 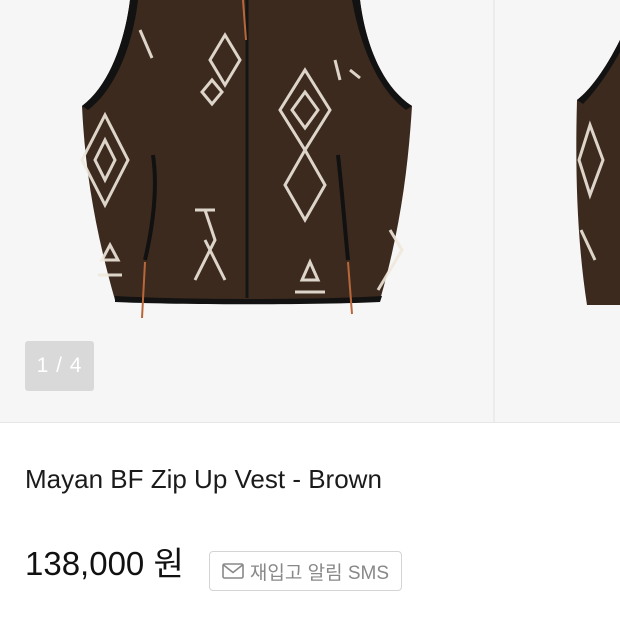 What do you see at coordinates (203, 479) in the screenshot?
I see `product-title: Mayan BF Zip Up Vest - Brown` at bounding box center [203, 479].